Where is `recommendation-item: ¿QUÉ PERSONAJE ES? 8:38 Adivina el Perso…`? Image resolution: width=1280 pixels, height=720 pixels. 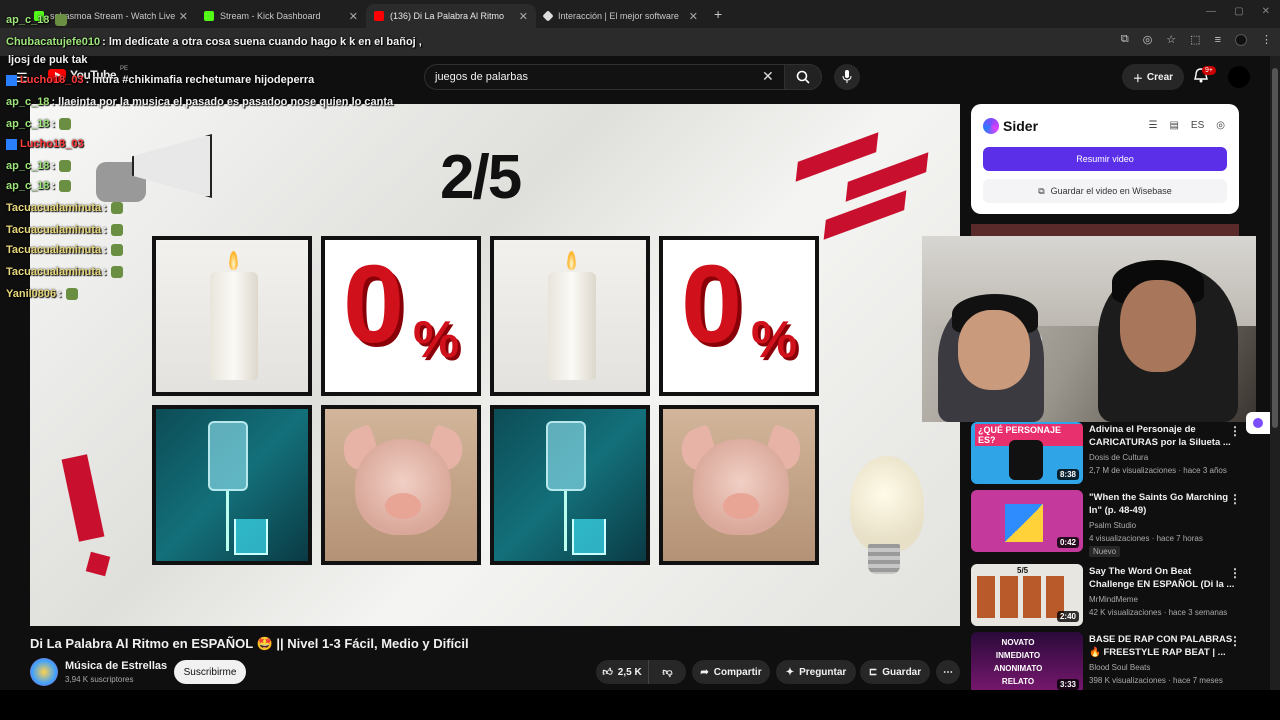
recommendation-item: ¿QUÉ PERSONAJE ES? 8:38 Adivina el Perso… is located at coordinates (1119, 455).